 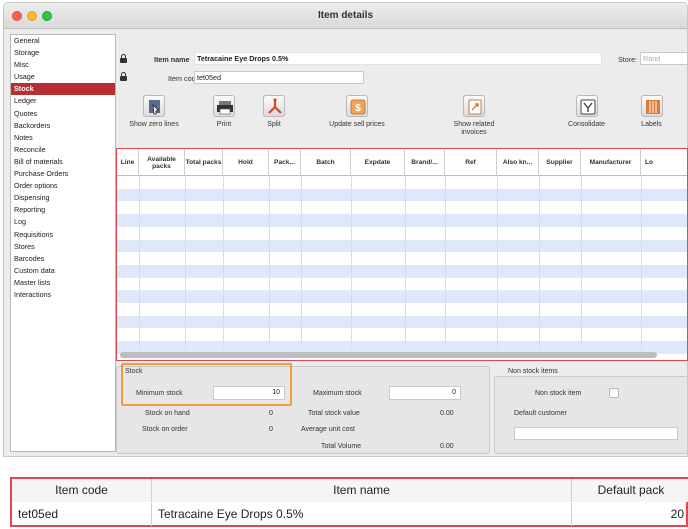 What do you see at coordinates (159, 393) in the screenshot?
I see `minimum-stock-label: Minimum stock` at bounding box center [159, 393].